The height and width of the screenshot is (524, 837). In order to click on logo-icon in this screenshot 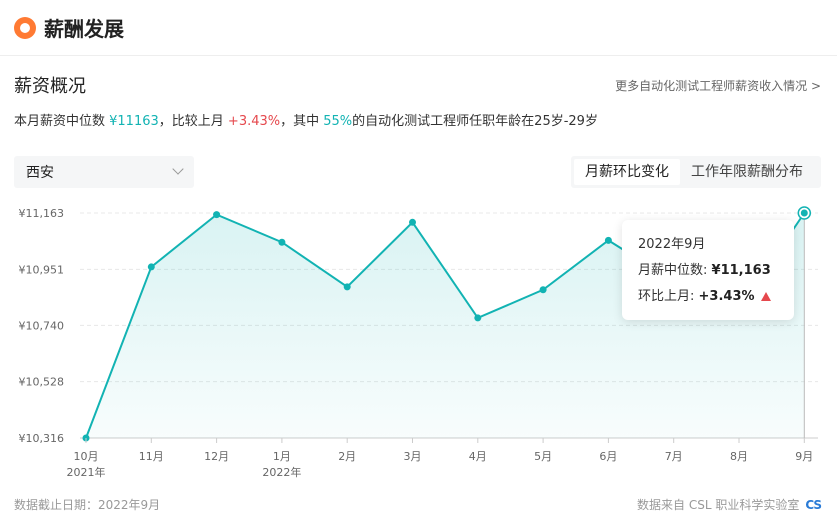, I will do `click(25, 27)`.